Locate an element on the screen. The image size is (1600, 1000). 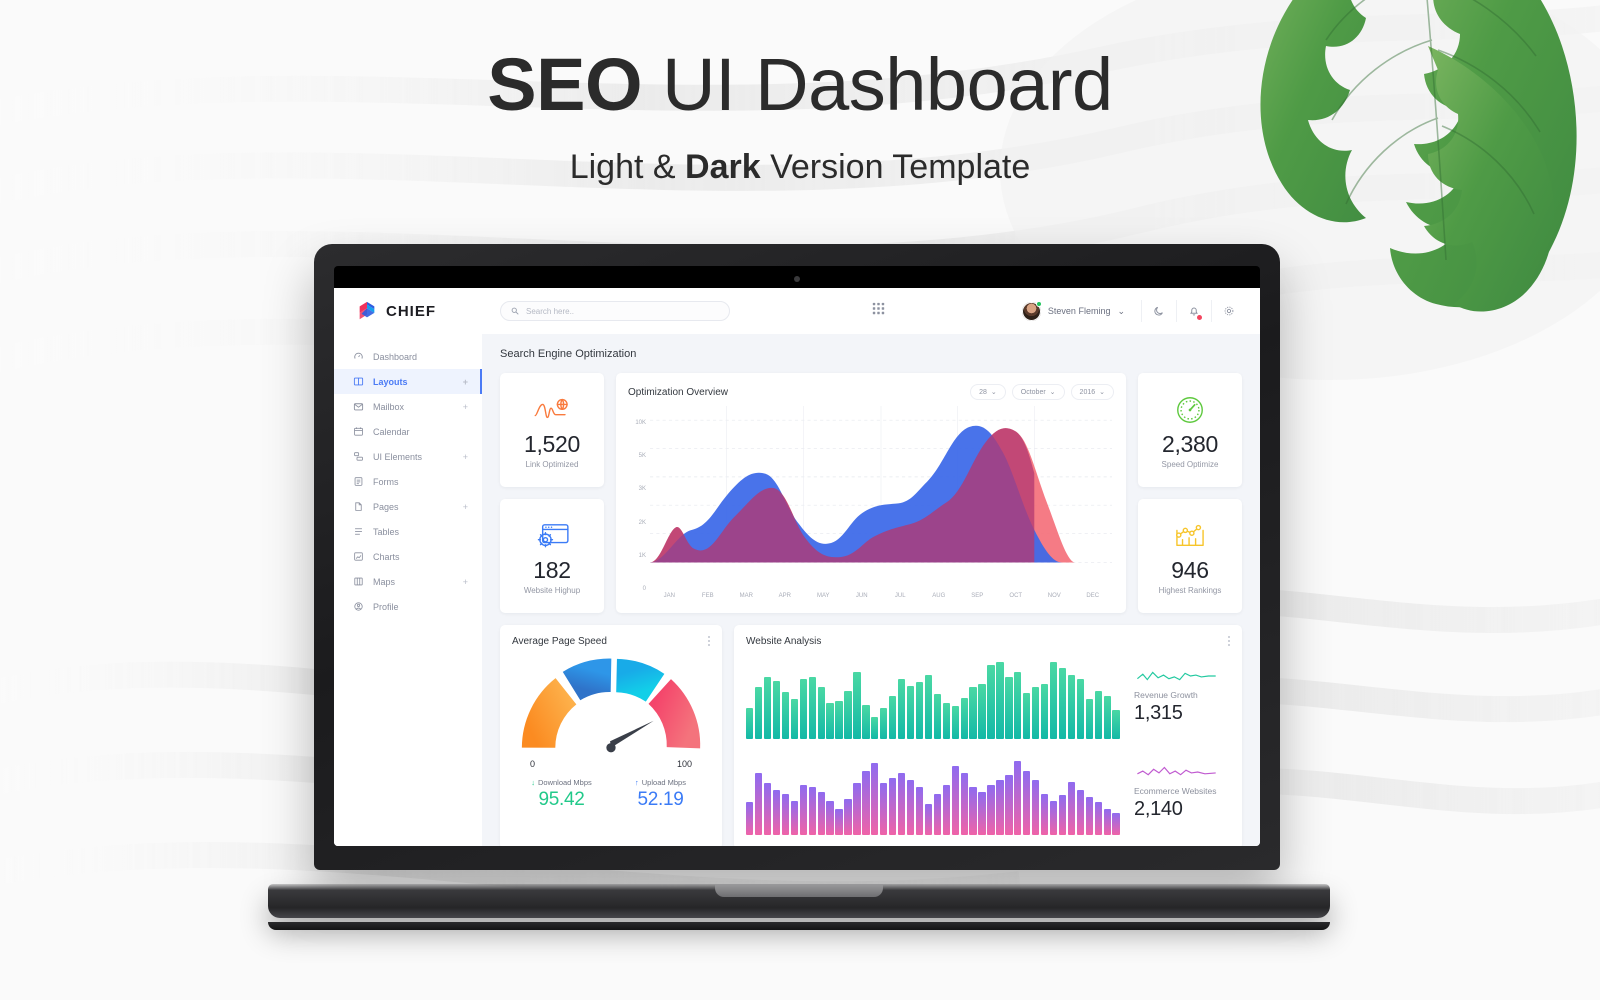
sidebar-label: Forms is located at coordinates (386, 481).